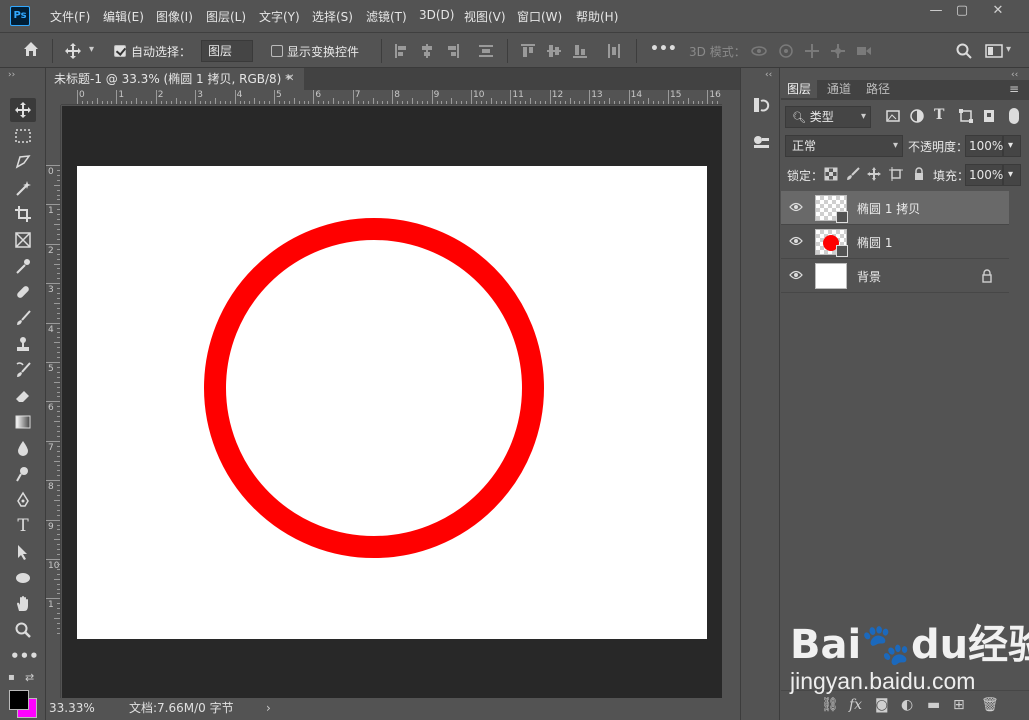 This screenshot has width=1029, height=720. I want to click on layer-filter-dropdown: 🔍︎ 类型 ▾, so click(828, 117).